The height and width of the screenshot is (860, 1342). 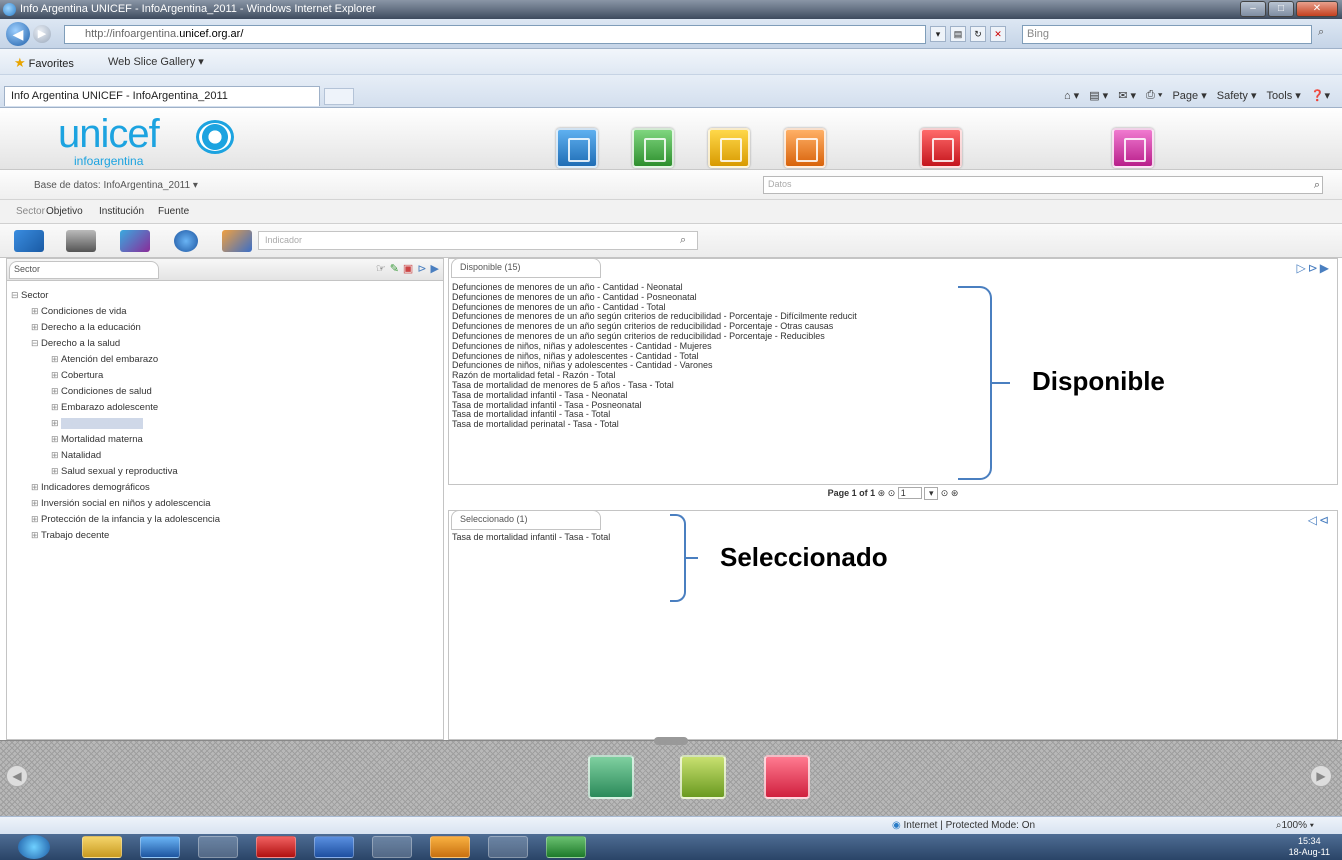 I want to click on chart-module-icon, so click(x=729, y=148).